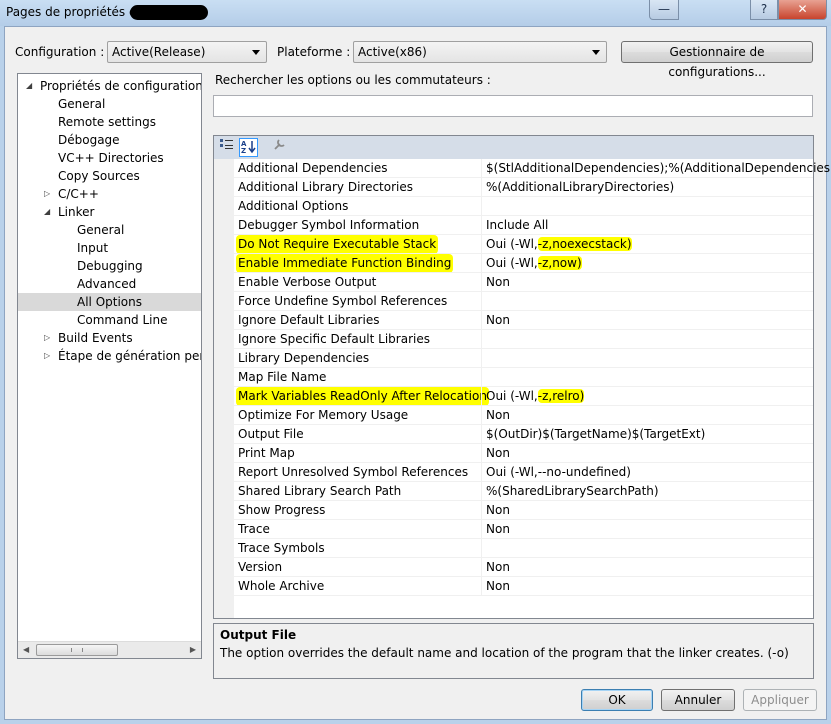 This screenshot has width=831, height=724. What do you see at coordinates (109, 302) in the screenshot?
I see `tree-item: All Options` at bounding box center [109, 302].